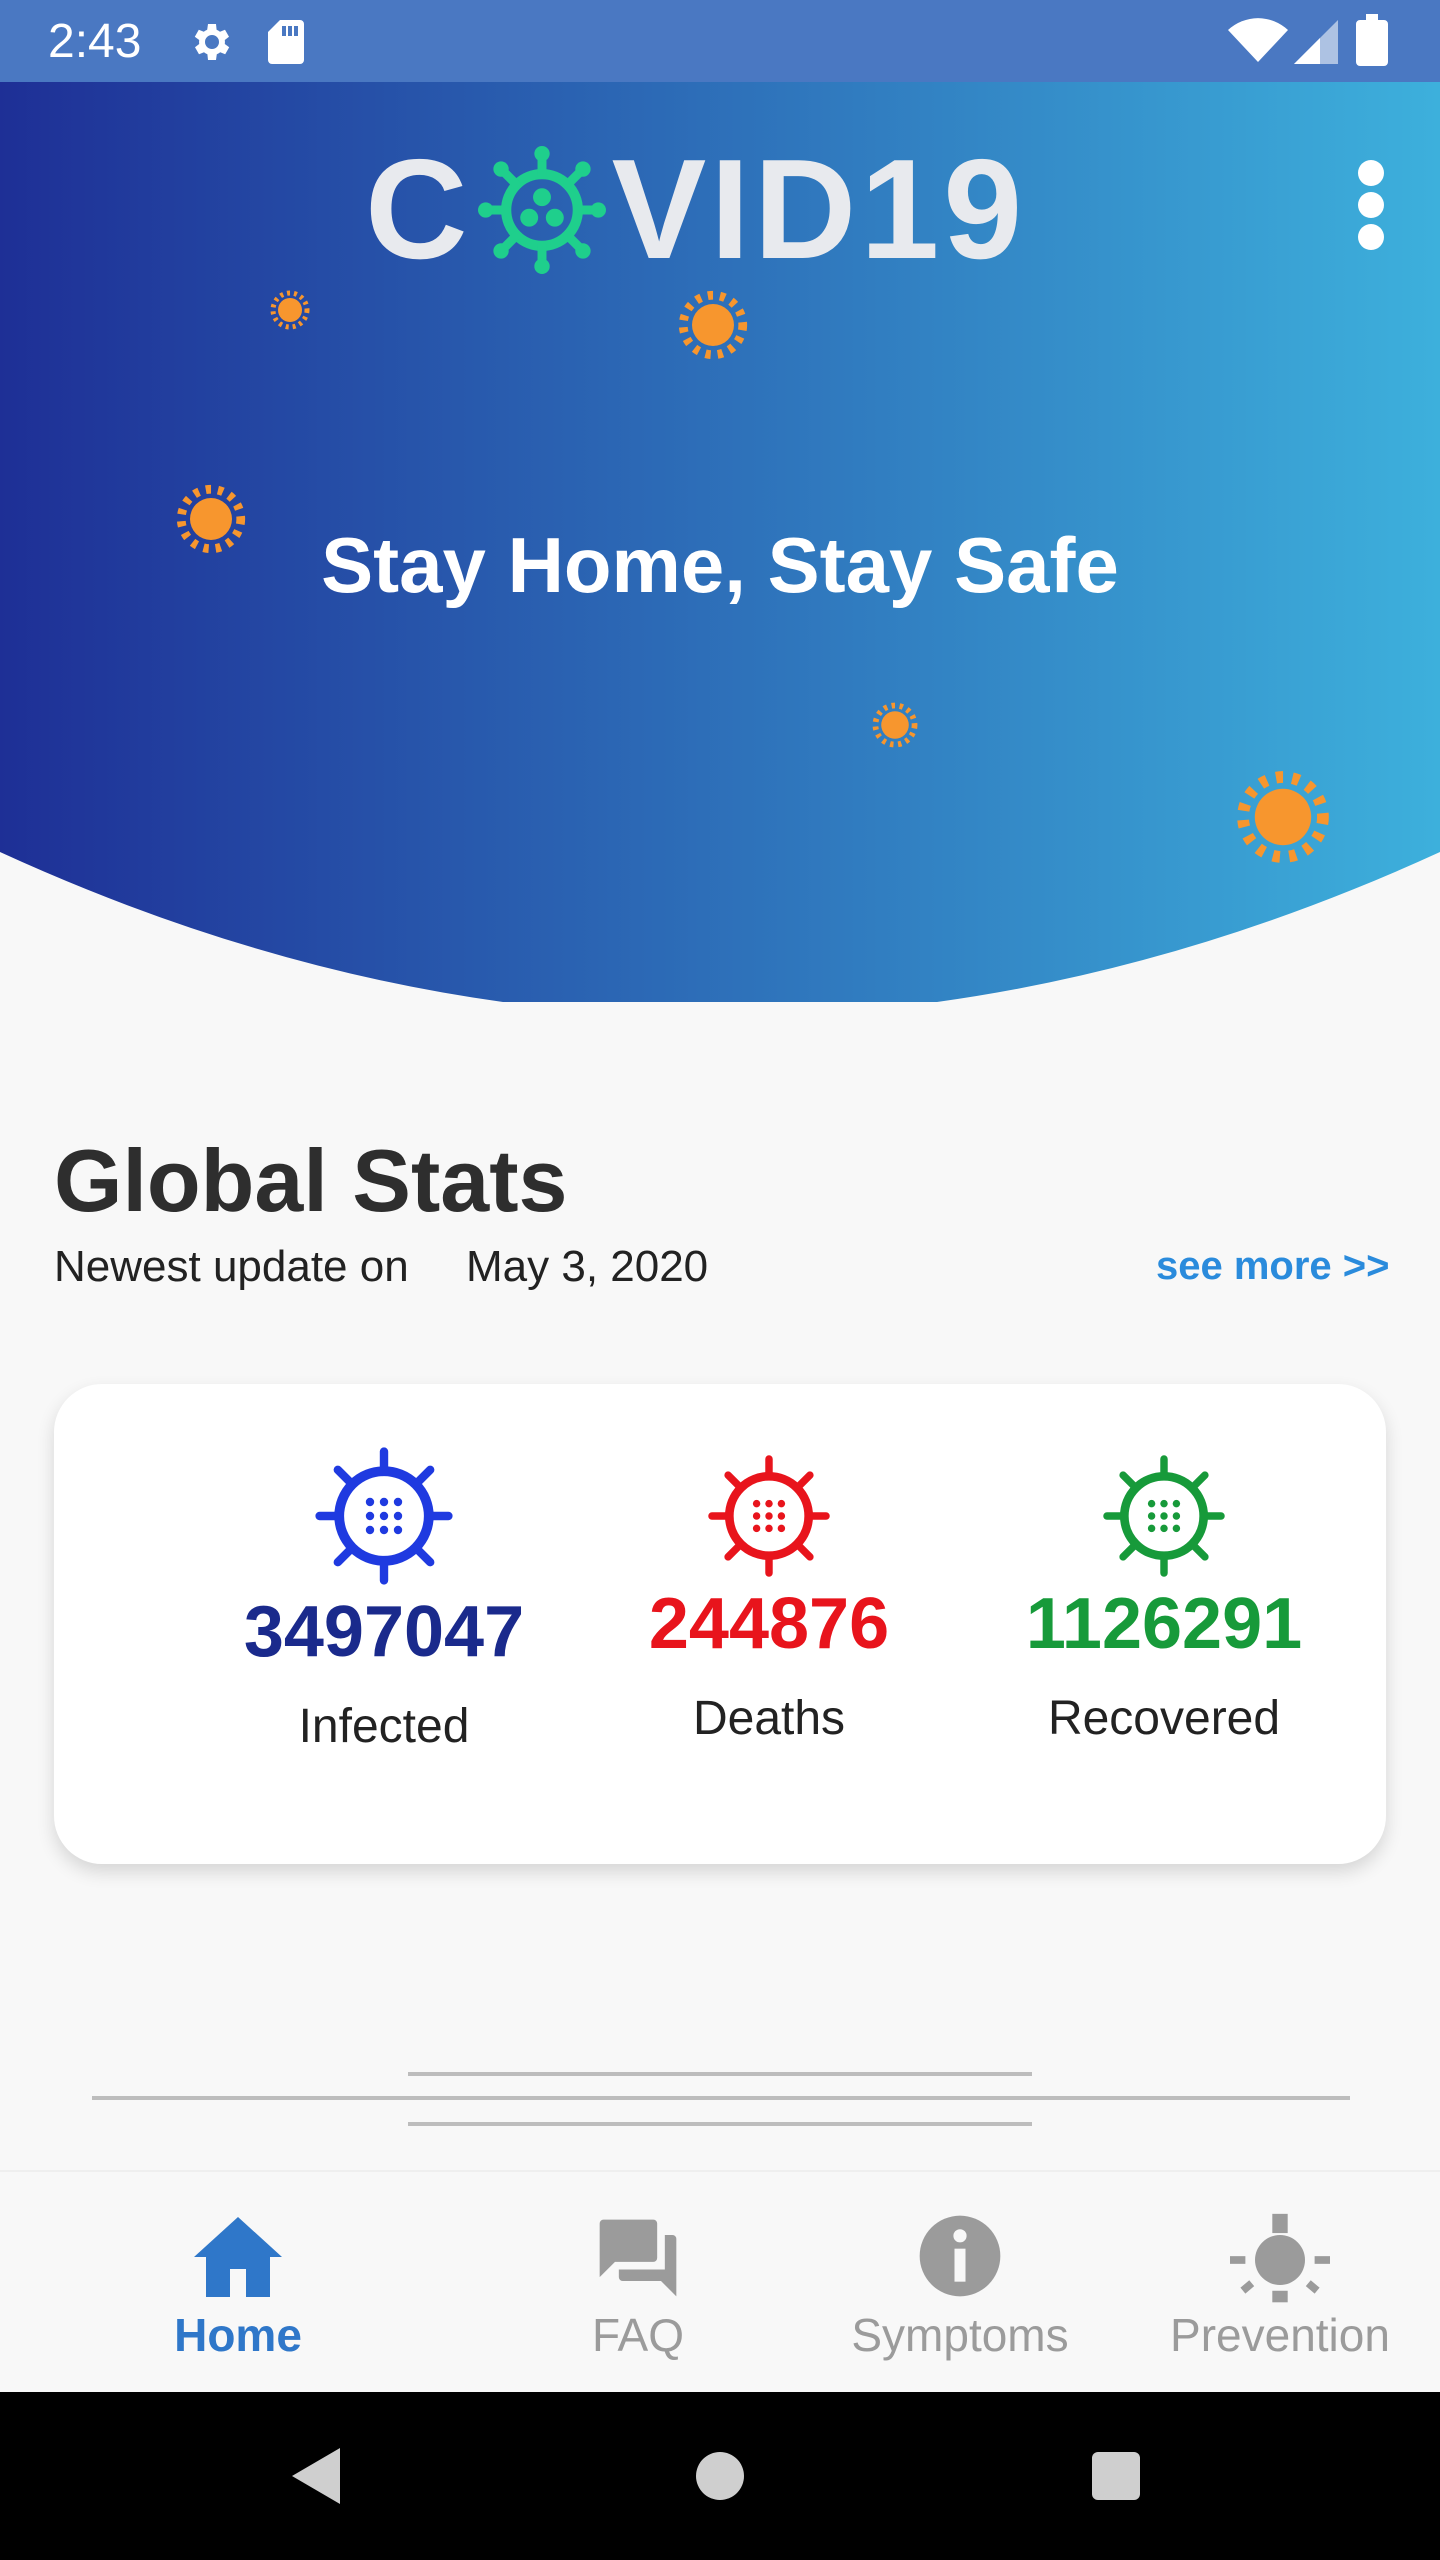 Image resolution: width=1440 pixels, height=2560 pixels. I want to click on stat-recovered: 1126291 Recovered, so click(1164, 1600).